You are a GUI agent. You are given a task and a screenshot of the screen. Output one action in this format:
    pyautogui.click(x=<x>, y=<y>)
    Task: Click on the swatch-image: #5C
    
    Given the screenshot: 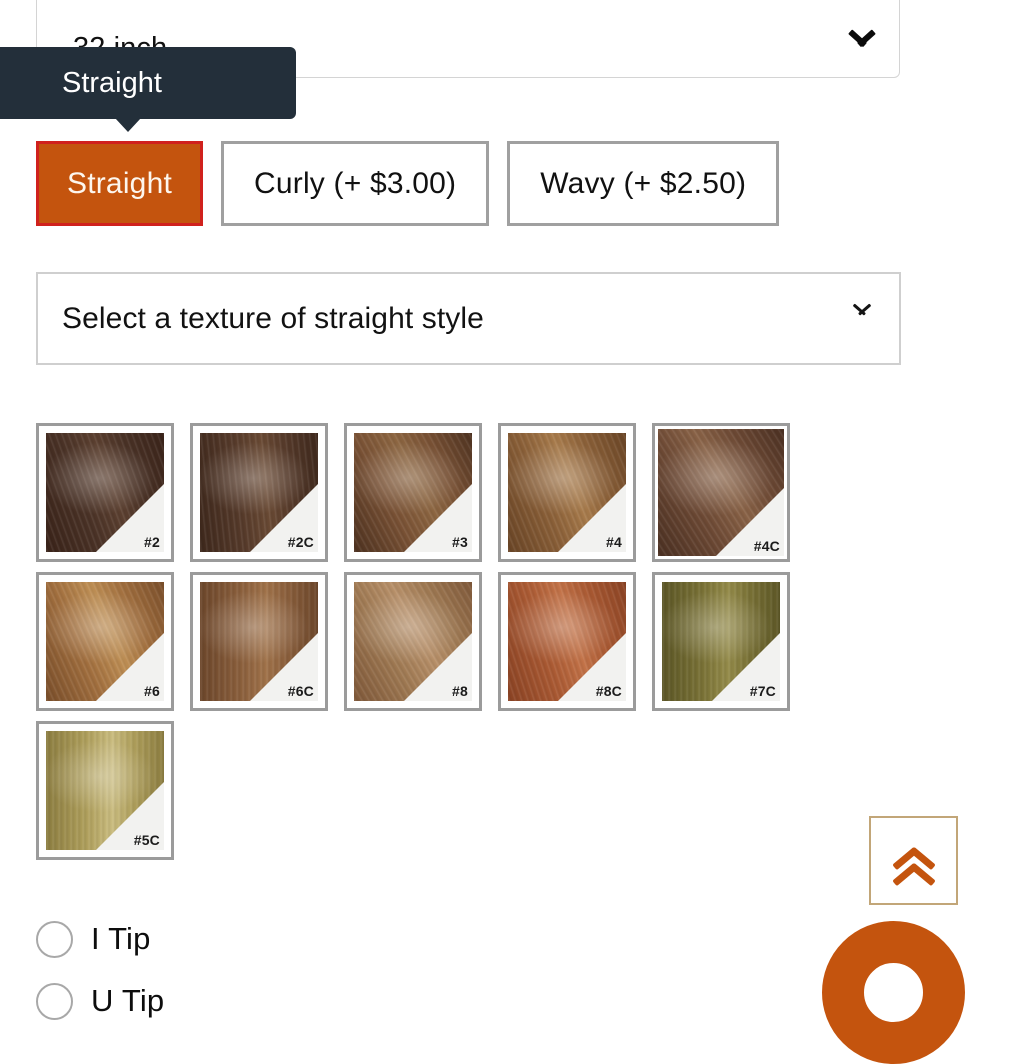 What is the action you would take?
    pyautogui.click(x=105, y=790)
    